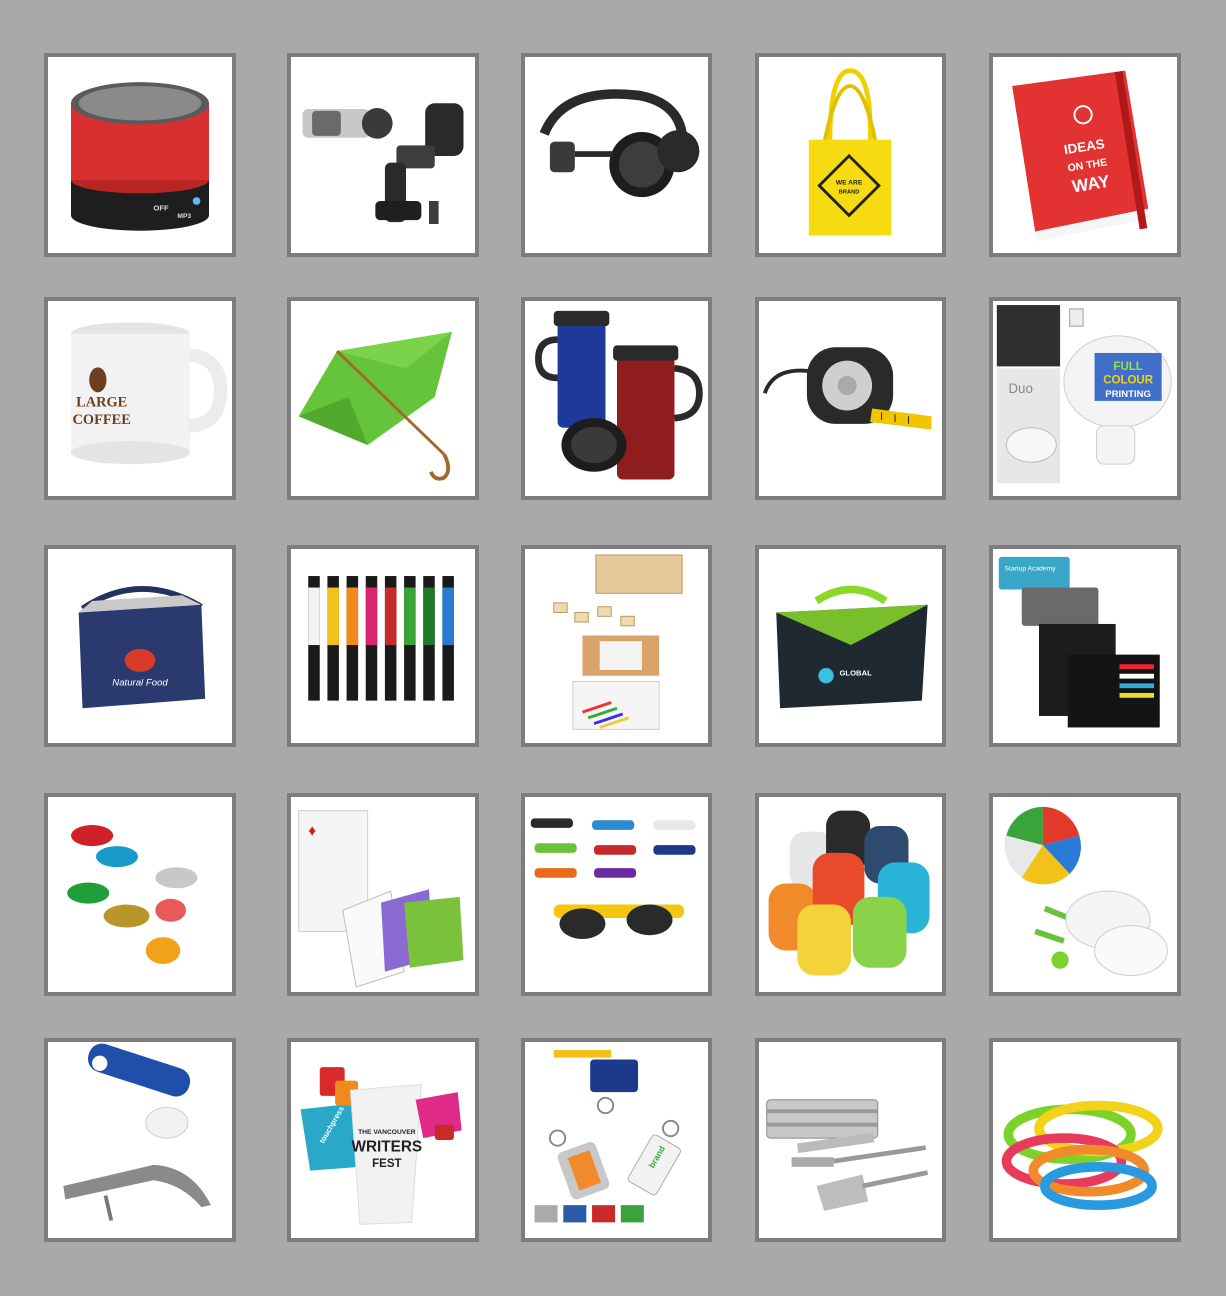 The width and height of the screenshot is (1226, 1296). I want to click on product-tile-wrapped-candies, so click(140, 894).